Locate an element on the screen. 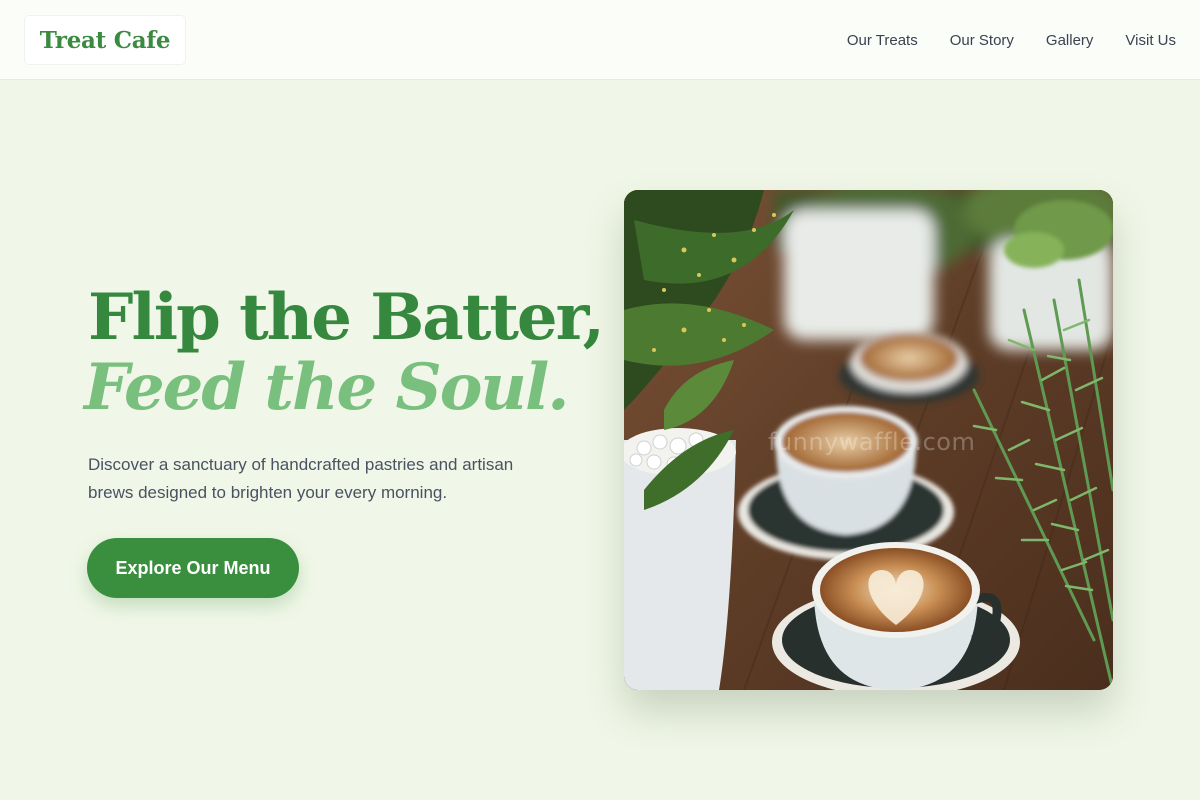 The image size is (1200, 800). nav-item-gallery: Gallery is located at coordinates (1070, 40).